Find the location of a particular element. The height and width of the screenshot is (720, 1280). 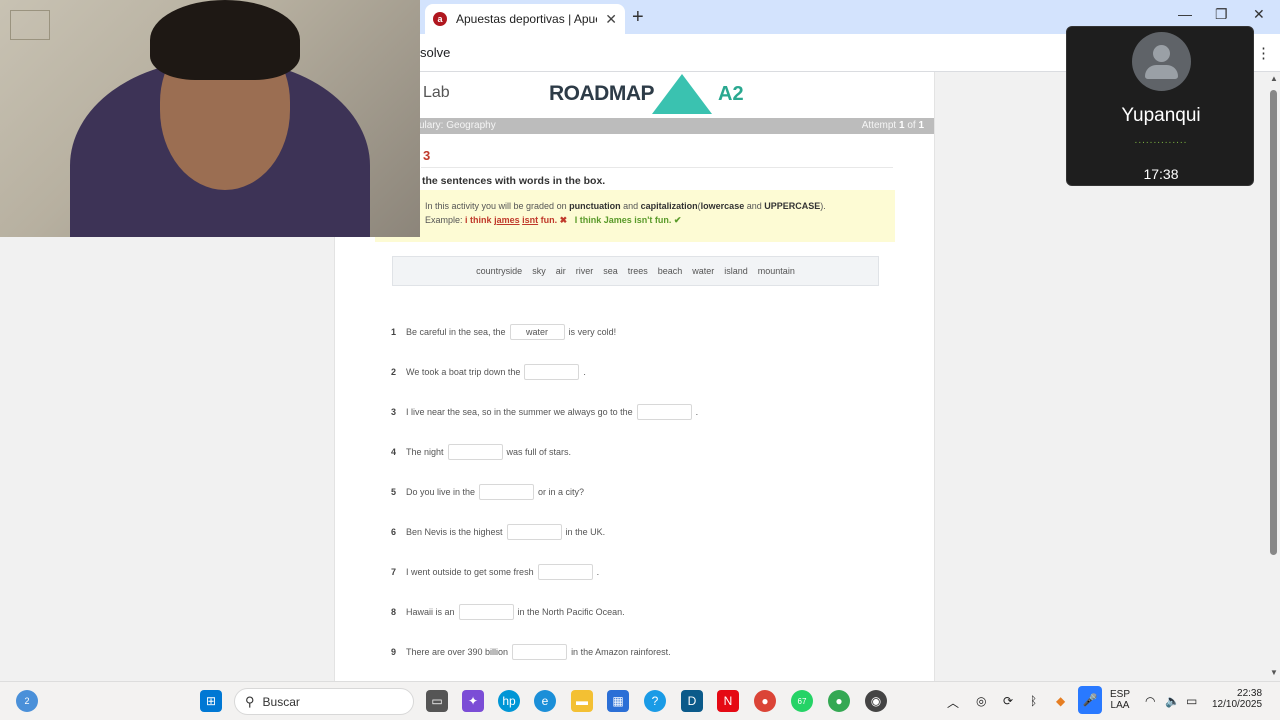

hp-icon: hp is located at coordinates (509, 701).